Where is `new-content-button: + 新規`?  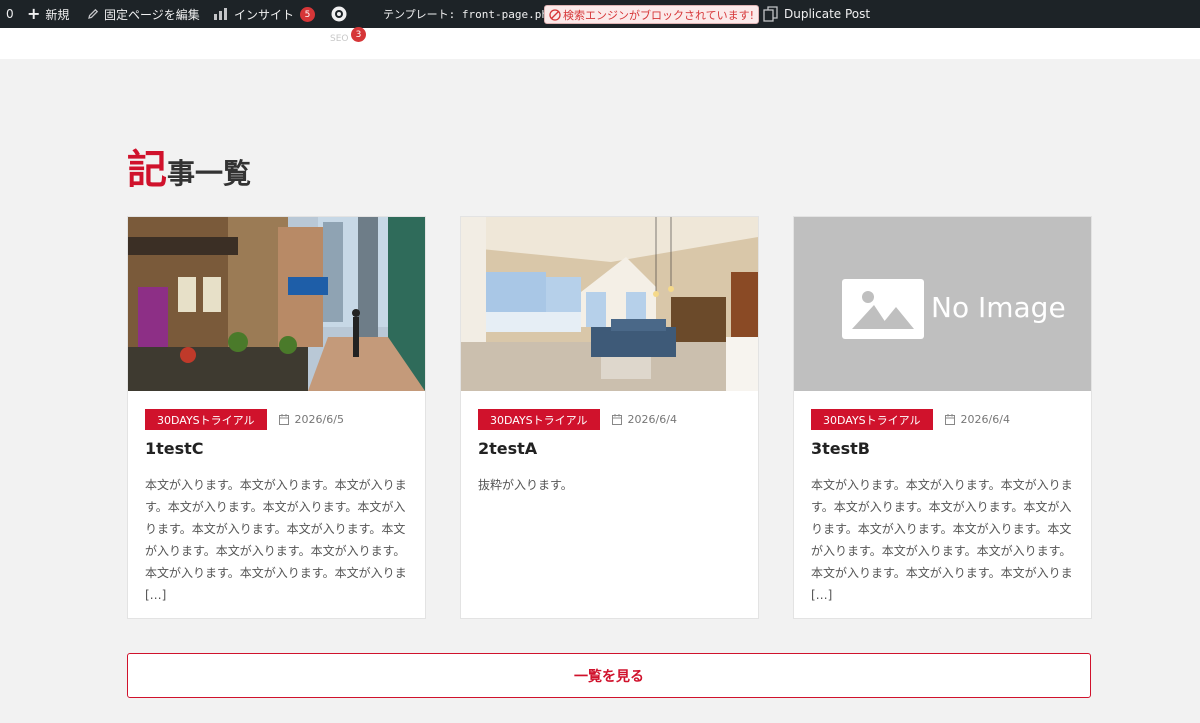
new-content-button: + 新規 is located at coordinates (48, 14).